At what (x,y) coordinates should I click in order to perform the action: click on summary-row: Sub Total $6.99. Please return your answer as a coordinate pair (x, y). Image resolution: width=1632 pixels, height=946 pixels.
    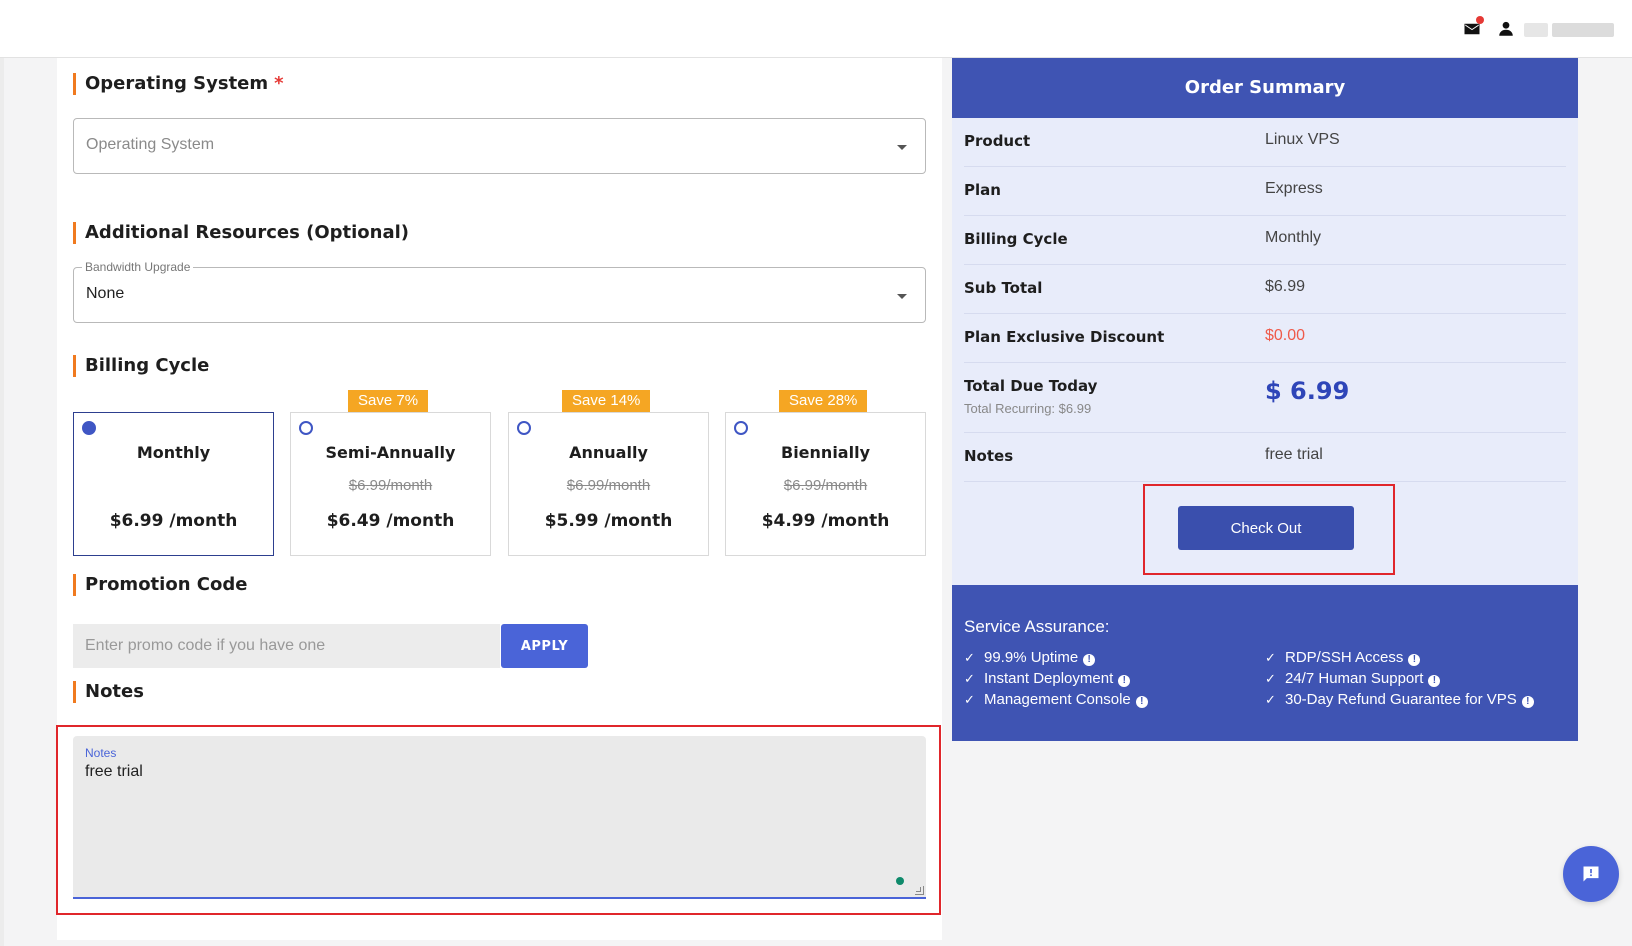
    Looking at the image, I should click on (1265, 289).